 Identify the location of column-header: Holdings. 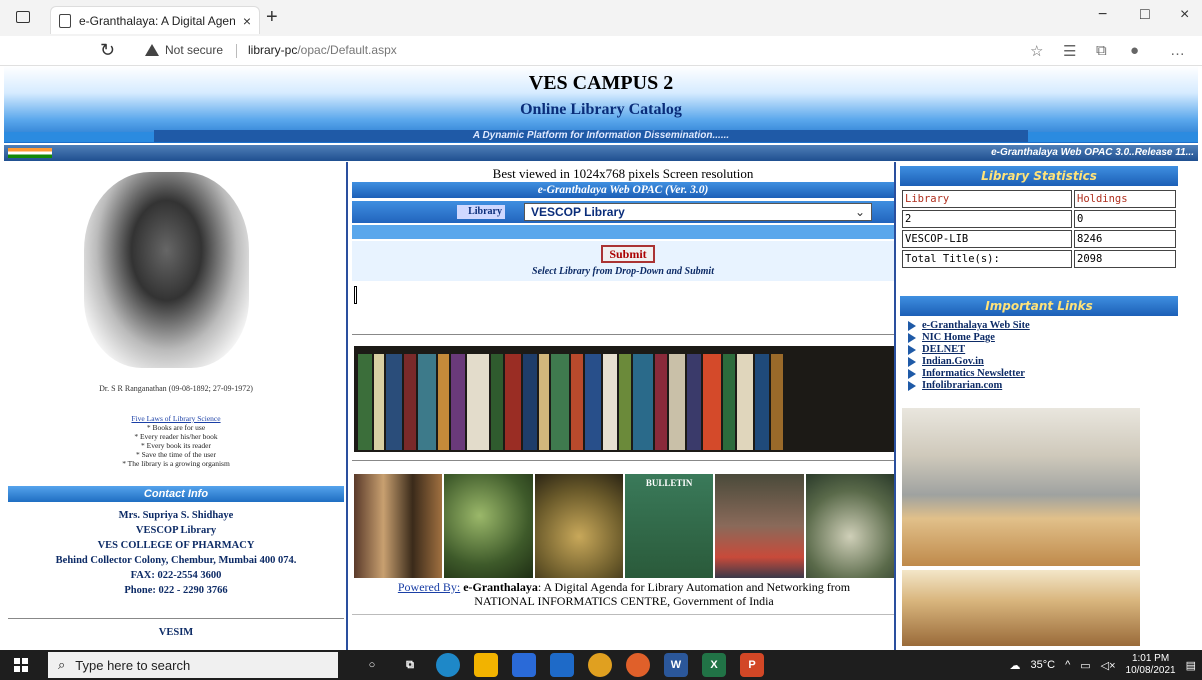
(1125, 199).